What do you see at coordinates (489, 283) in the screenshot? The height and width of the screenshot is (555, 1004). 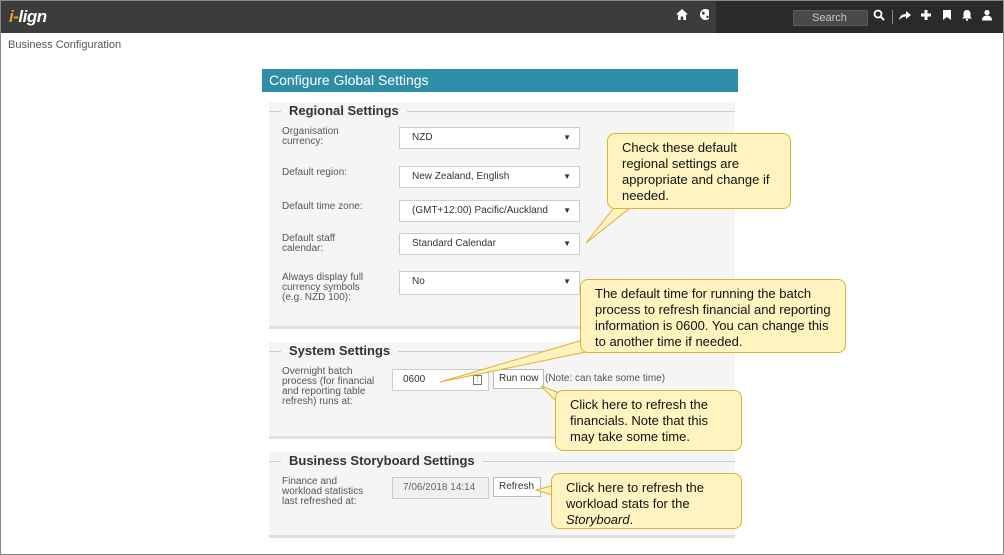 I see `currency-symbols-select: No ▼` at bounding box center [489, 283].